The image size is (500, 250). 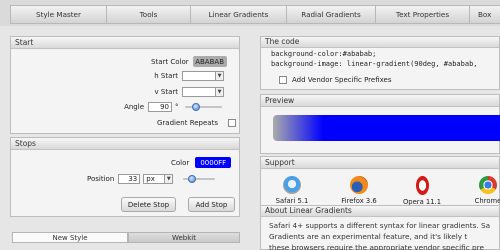 What do you see at coordinates (158, 179) in the screenshot?
I see `position-unit-select: px ▼` at bounding box center [158, 179].